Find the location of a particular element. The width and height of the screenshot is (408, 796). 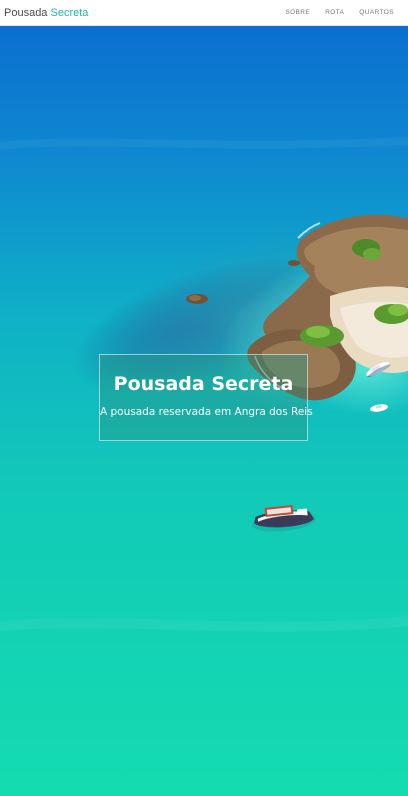

nav-links: SOBRE ROTA QUARTOS is located at coordinates (332, 13).